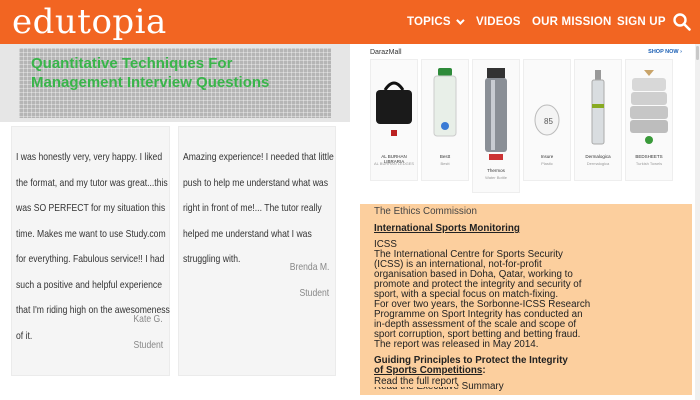 The image size is (700, 400). I want to click on ad-product-price: Turkish Towels, so click(649, 163).